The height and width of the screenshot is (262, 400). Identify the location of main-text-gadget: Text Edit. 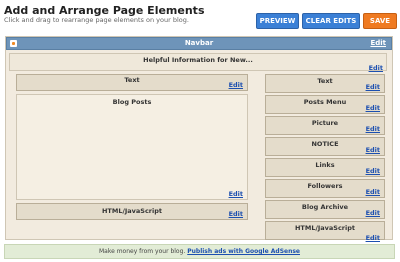
(132, 82).